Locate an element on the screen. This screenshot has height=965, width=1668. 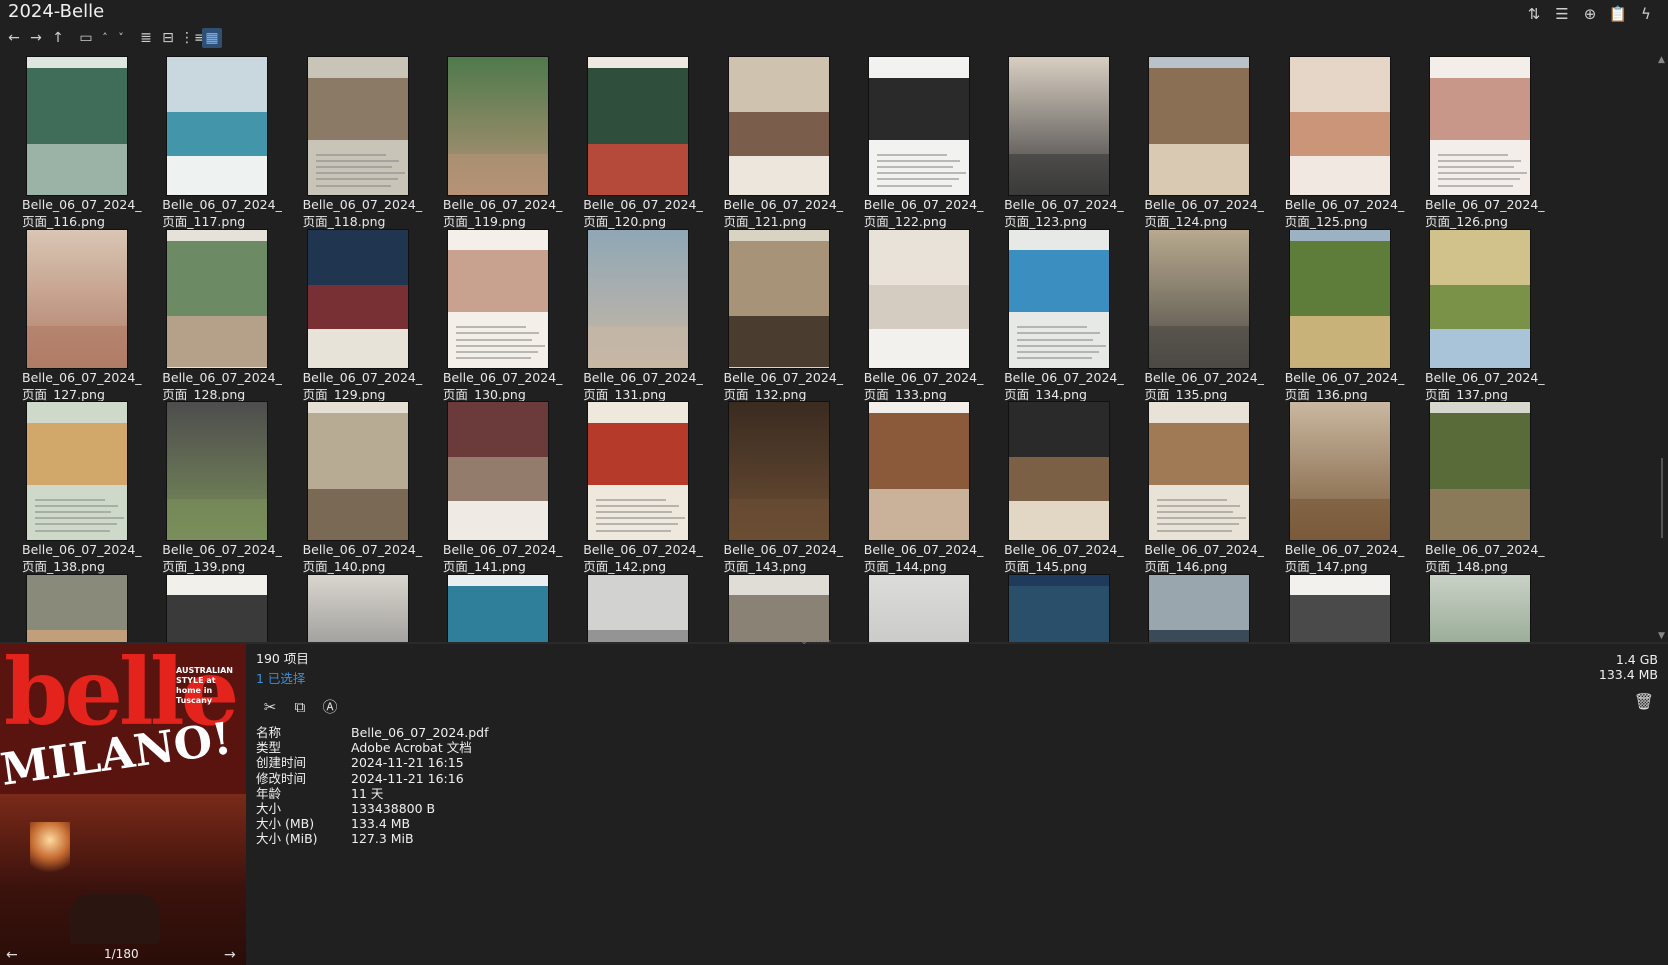
copy-icon: ⧉ is located at coordinates (300, 707).